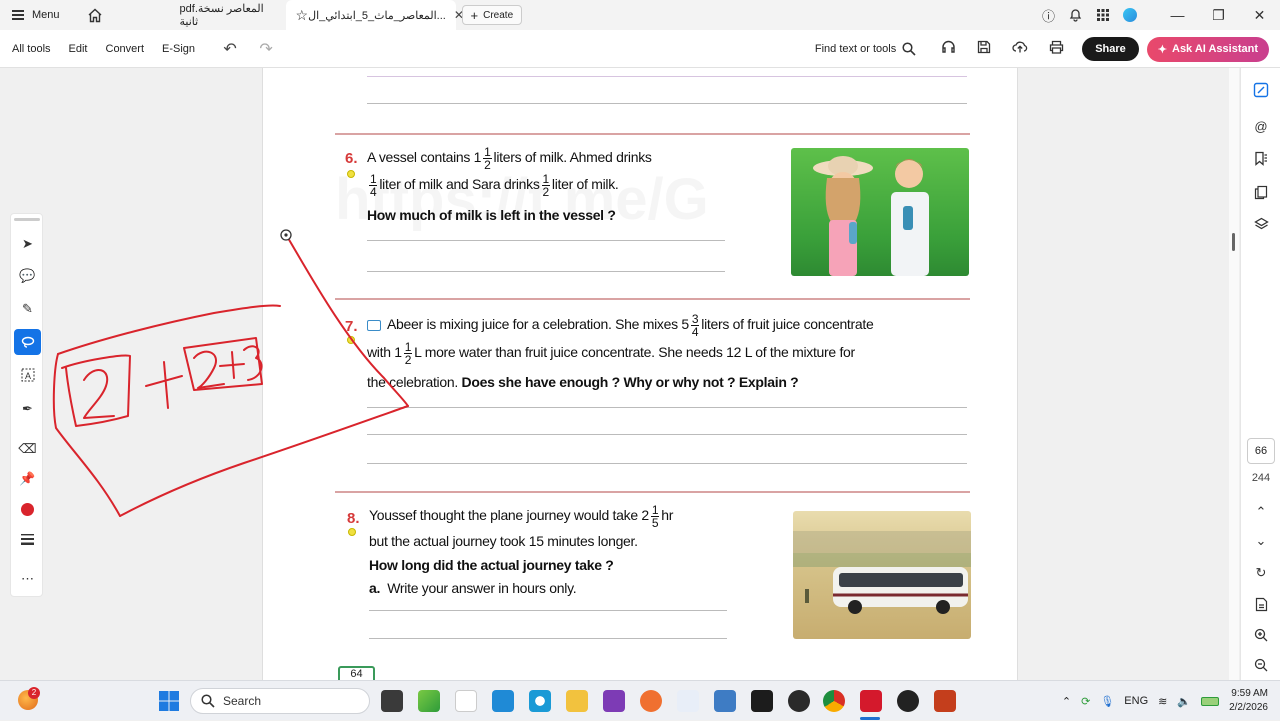  I want to click on clock: 9:59 AM 2/2/2026, so click(1248, 701).